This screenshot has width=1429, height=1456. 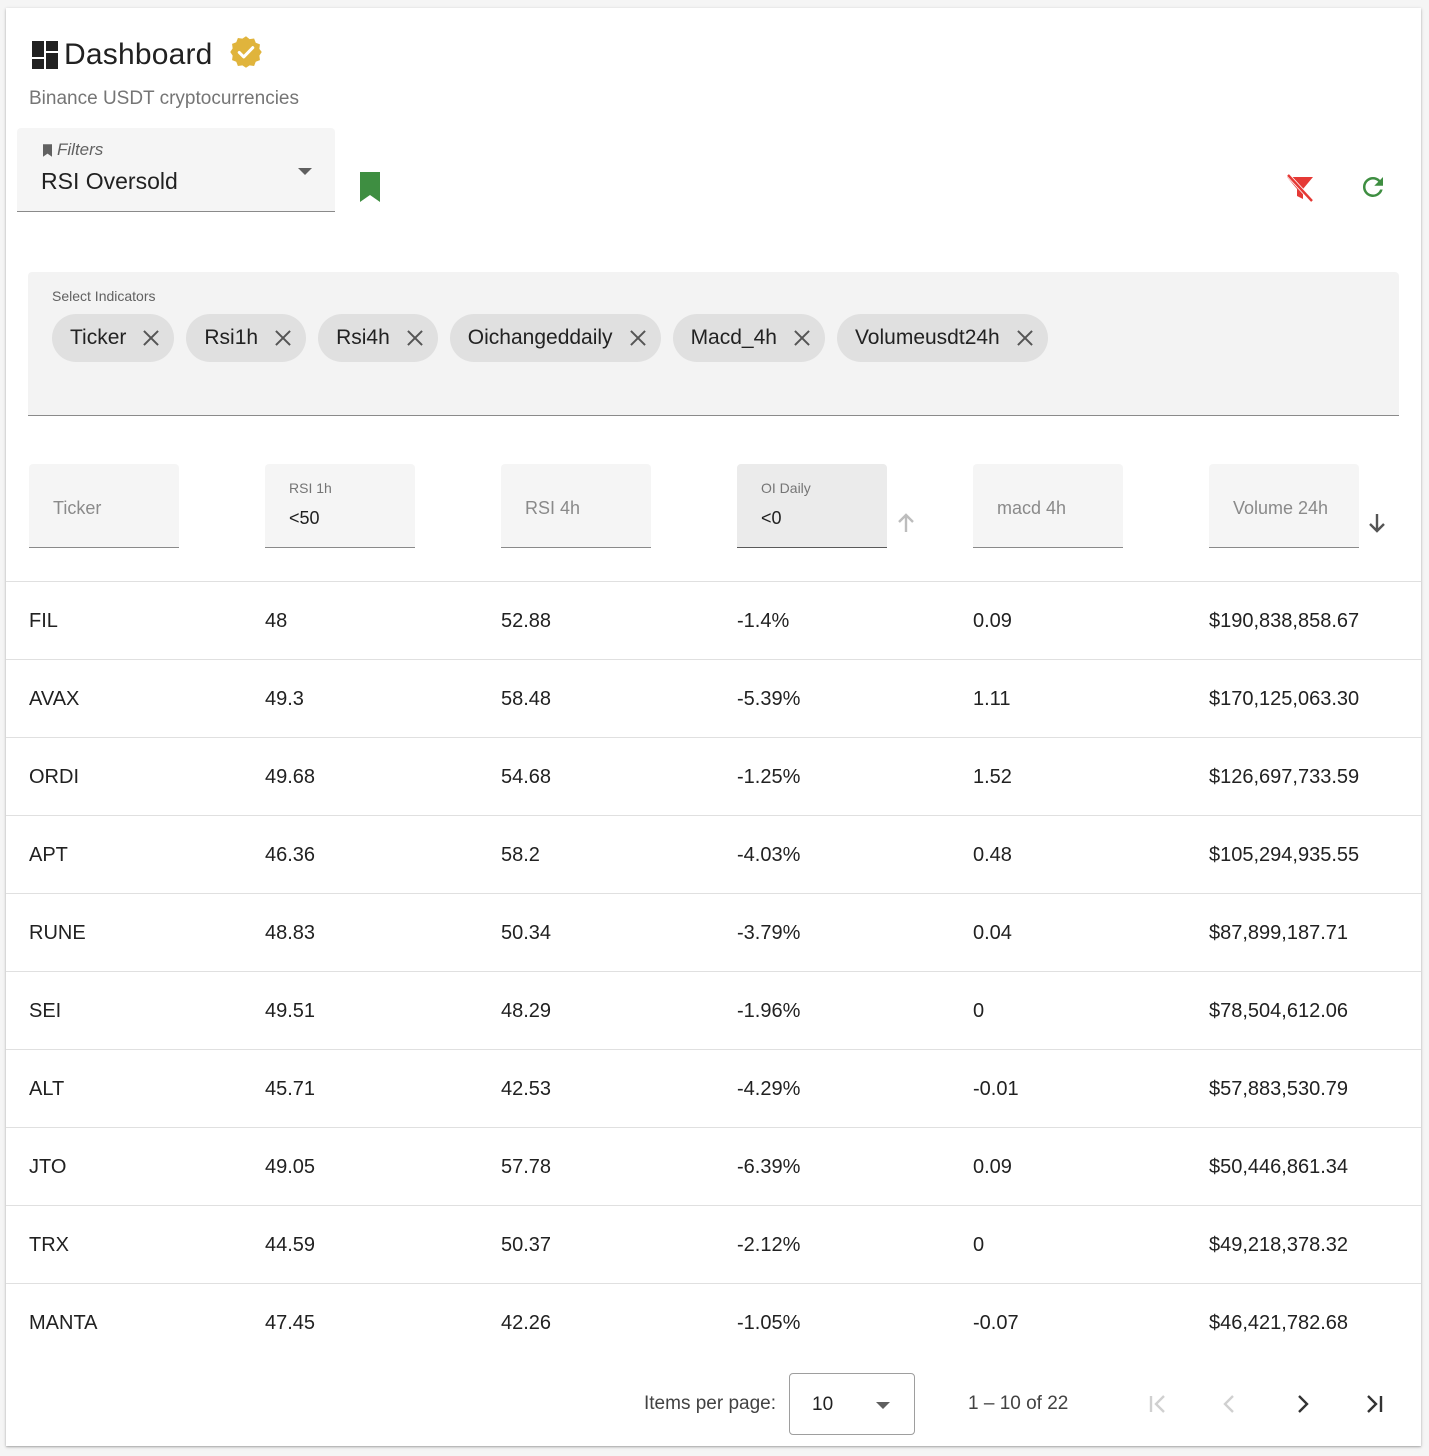 What do you see at coordinates (290, 933) in the screenshot?
I see `cell-rsi-1h: 48.83` at bounding box center [290, 933].